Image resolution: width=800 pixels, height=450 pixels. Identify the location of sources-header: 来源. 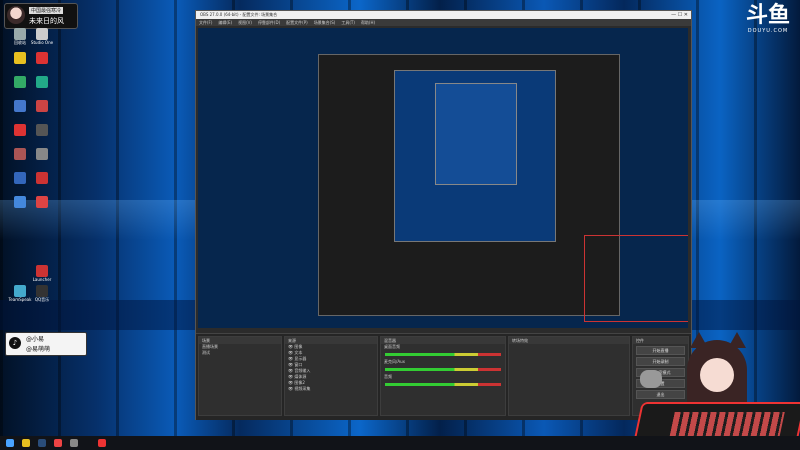
(331, 340).